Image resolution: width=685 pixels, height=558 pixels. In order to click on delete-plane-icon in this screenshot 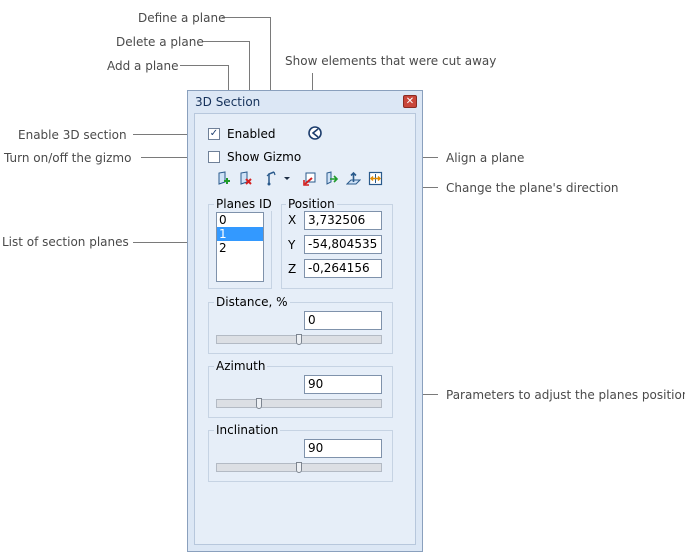, I will do `click(246, 178)`.